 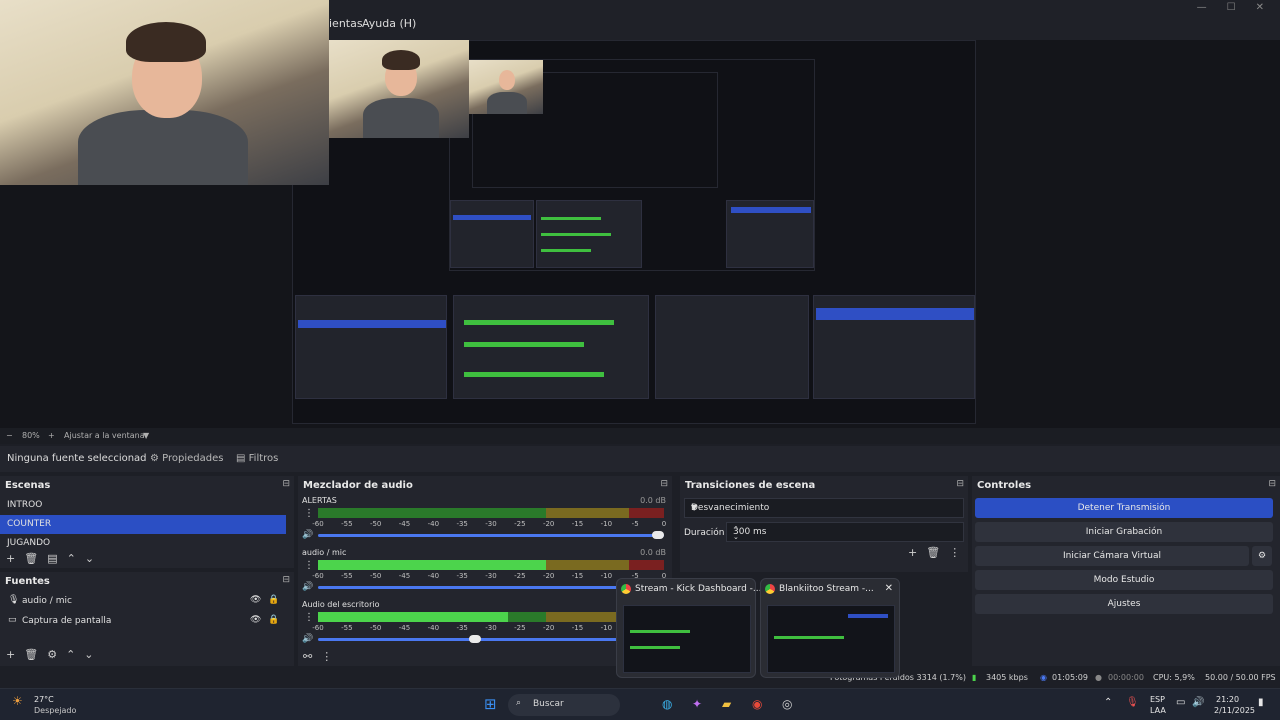 I want to click on scene-item: INTROO, so click(x=143, y=505).